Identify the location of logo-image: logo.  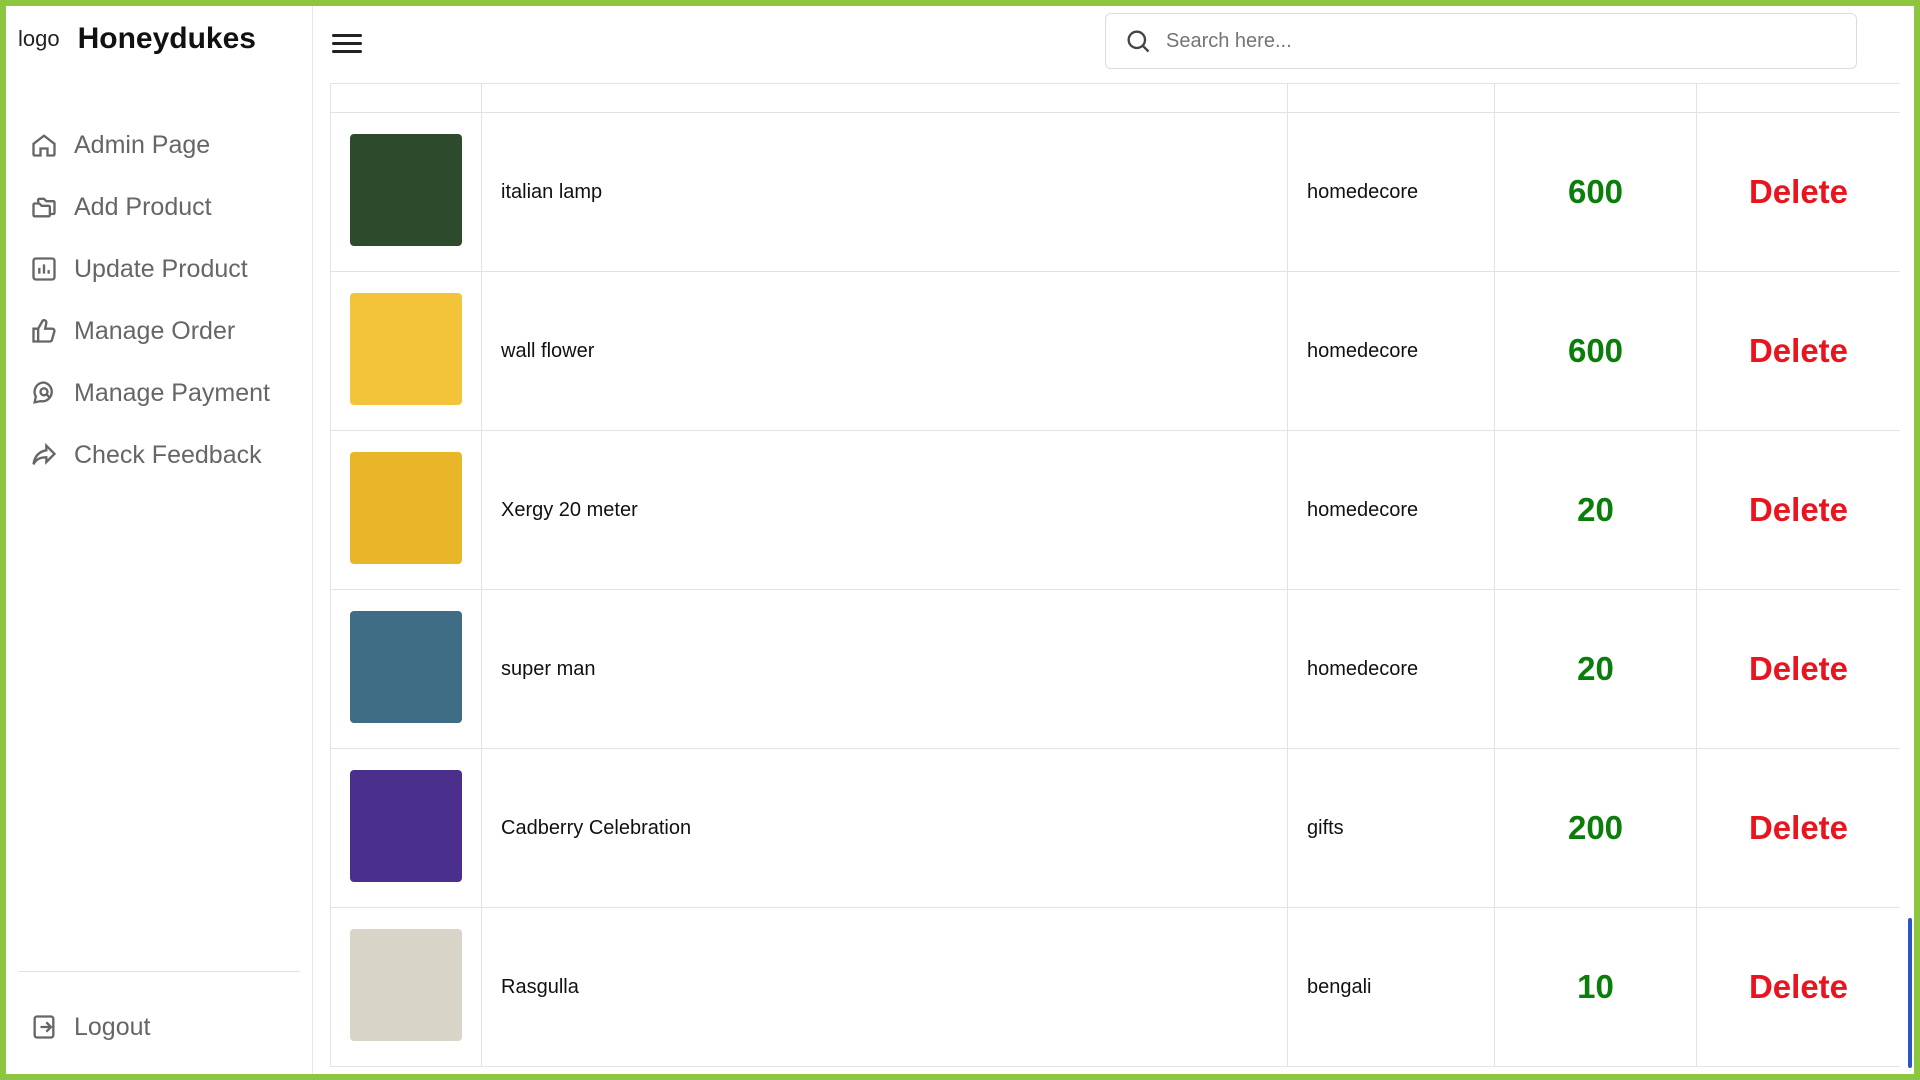
(39, 38).